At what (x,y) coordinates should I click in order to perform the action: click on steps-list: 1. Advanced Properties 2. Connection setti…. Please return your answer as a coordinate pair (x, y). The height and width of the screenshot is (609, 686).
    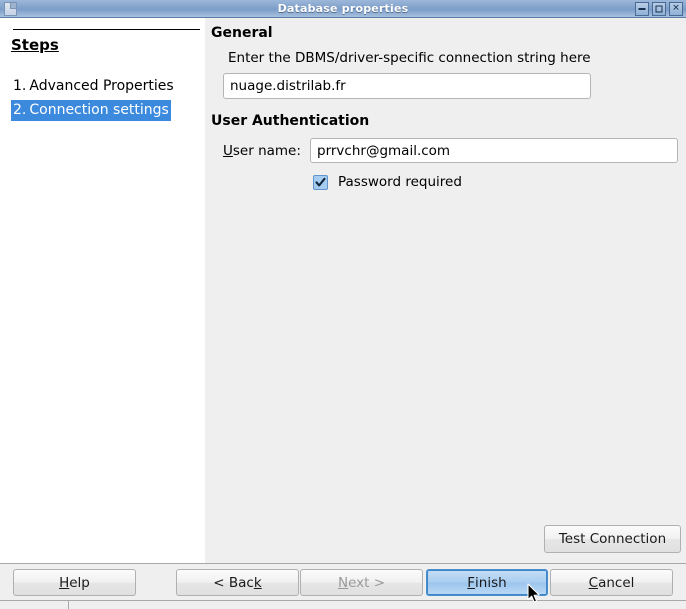
    Looking at the image, I should click on (103, 99).